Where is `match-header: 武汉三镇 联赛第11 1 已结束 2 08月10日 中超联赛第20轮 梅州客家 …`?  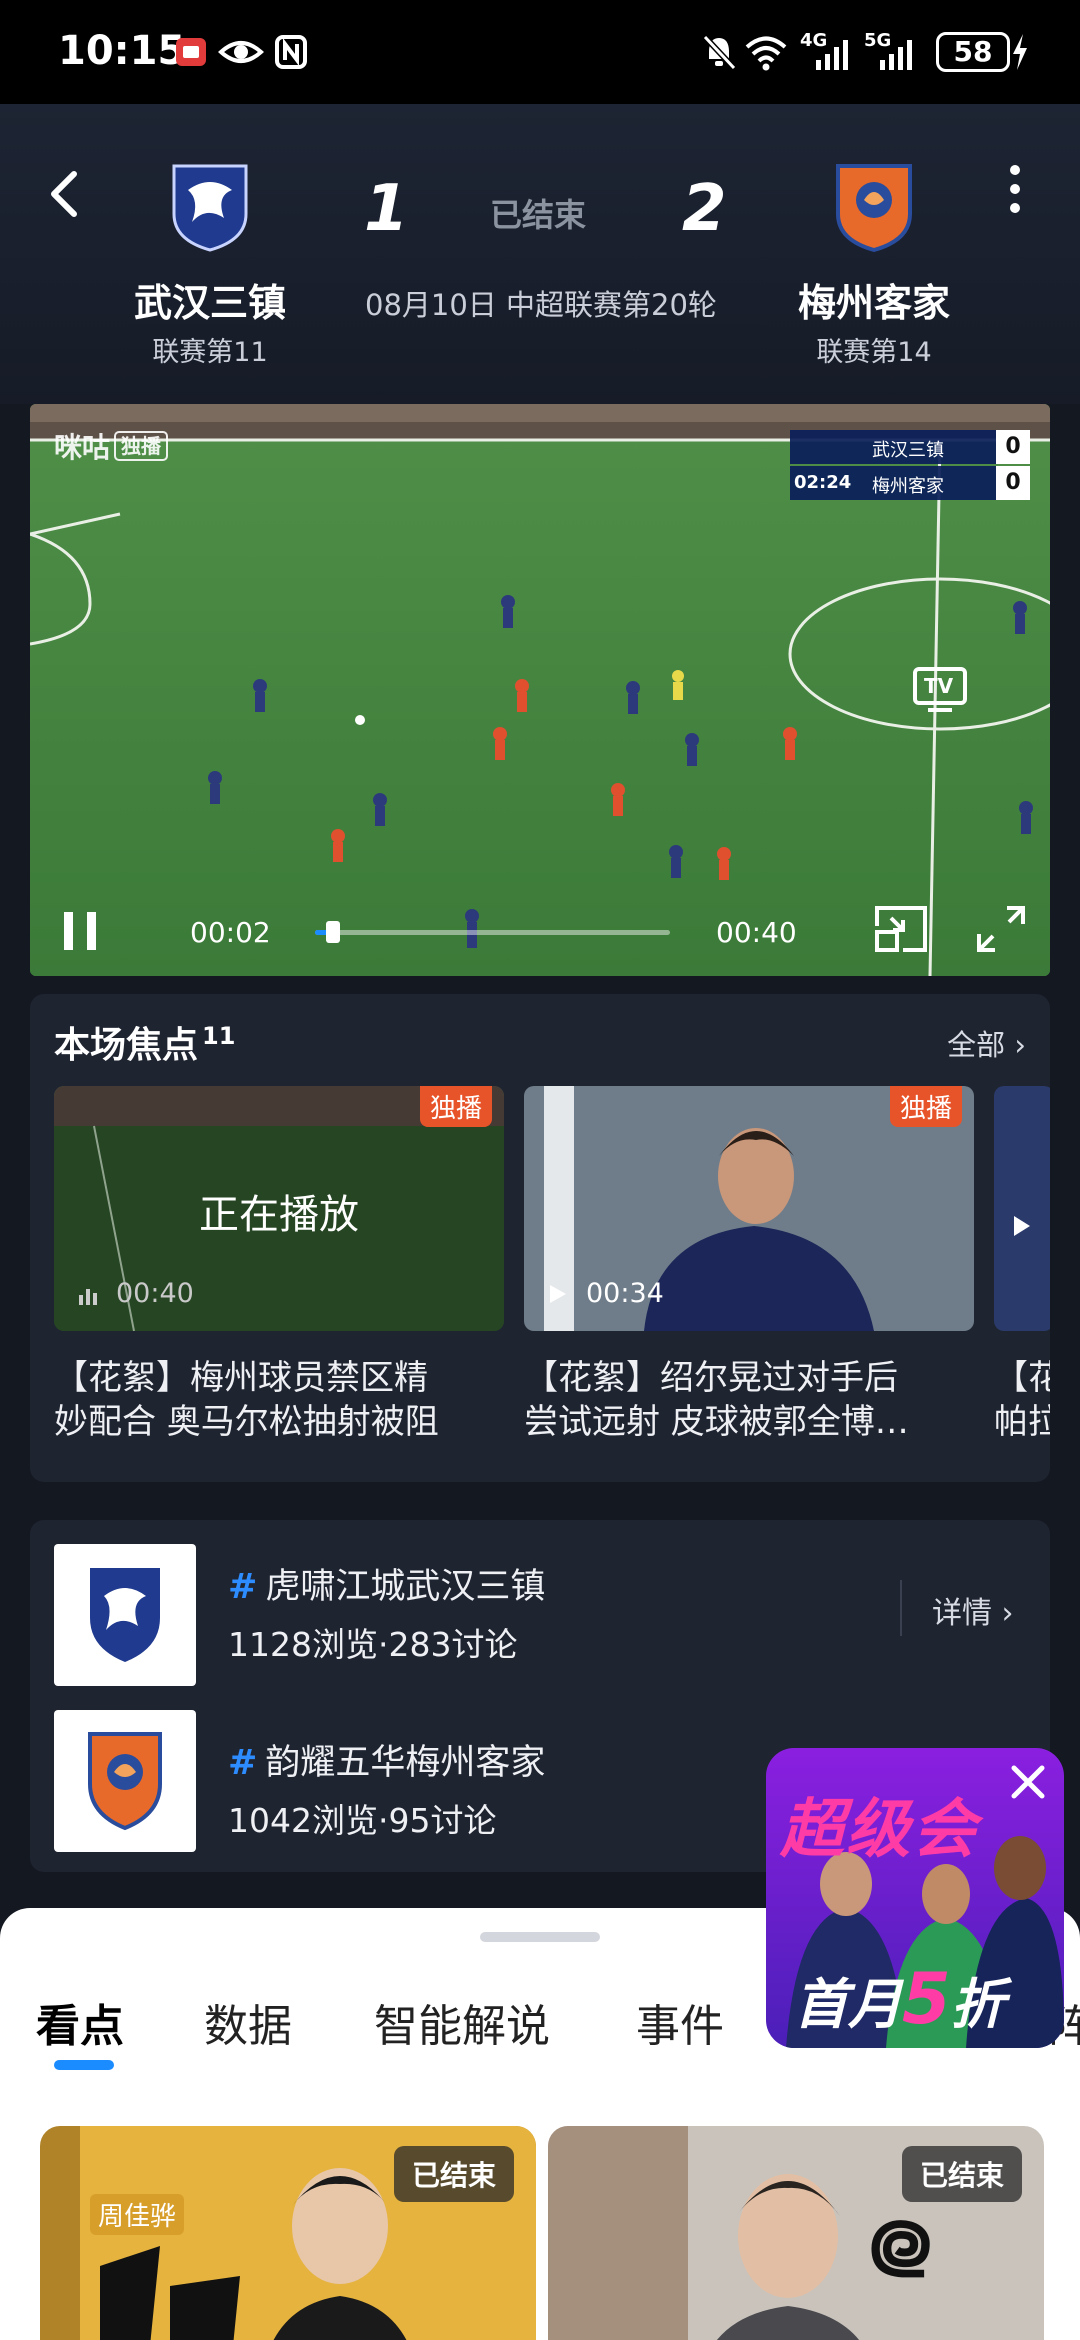
match-header: 武汉三镇 联赛第11 1 已结束 2 08月10日 中超联赛第20轮 梅州客家 … is located at coordinates (540, 254).